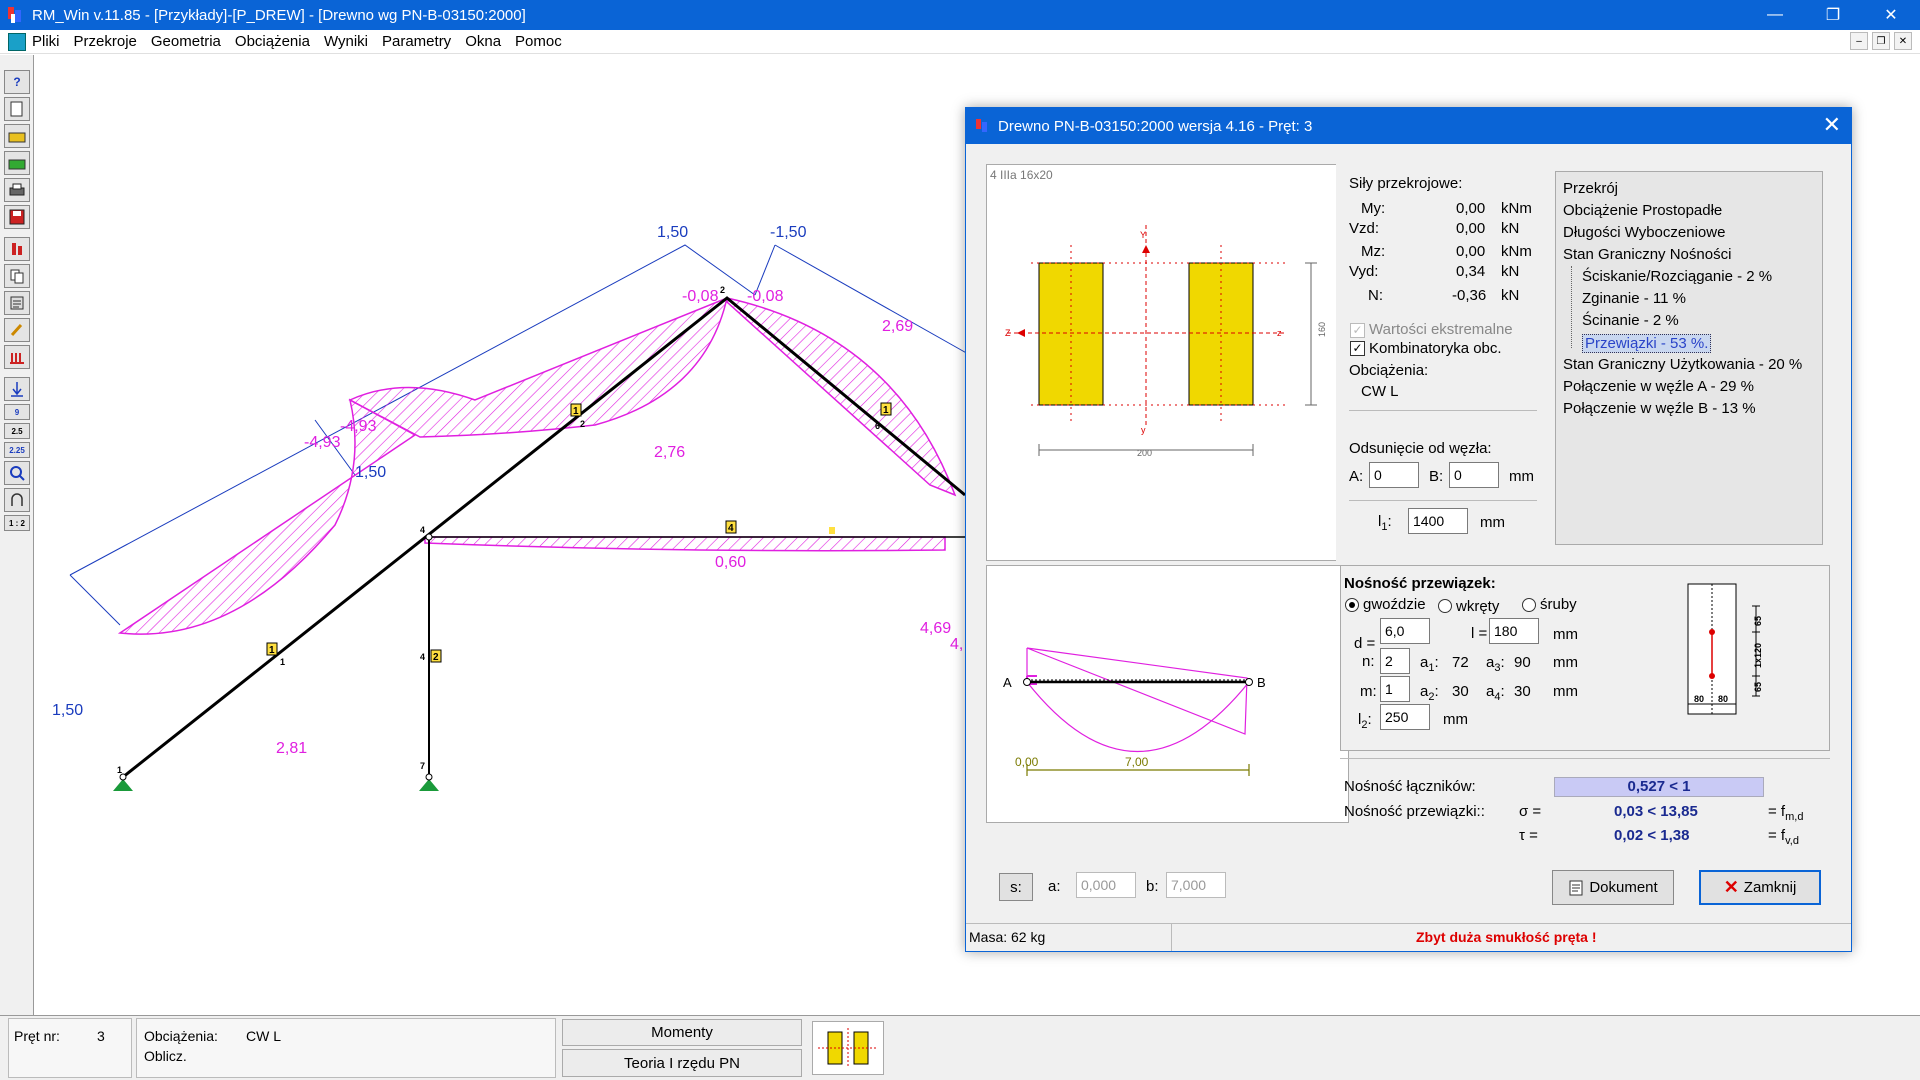 The height and width of the screenshot is (1080, 1920). I want to click on dimension-alt-button: 2.25, so click(17, 450).